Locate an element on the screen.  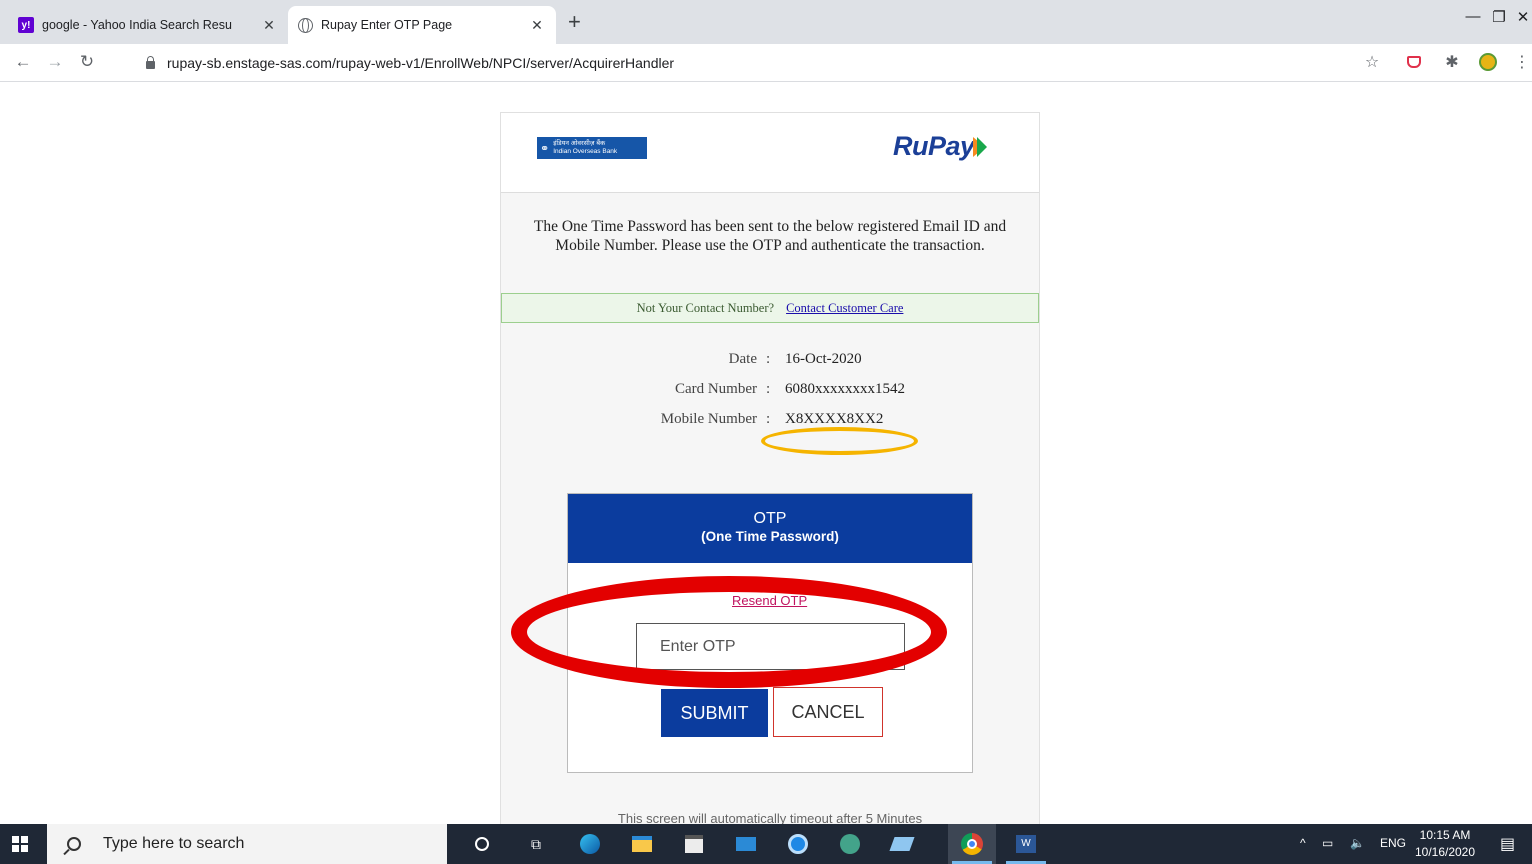
volume-icon: 🔈 is located at coordinates (1357, 843).